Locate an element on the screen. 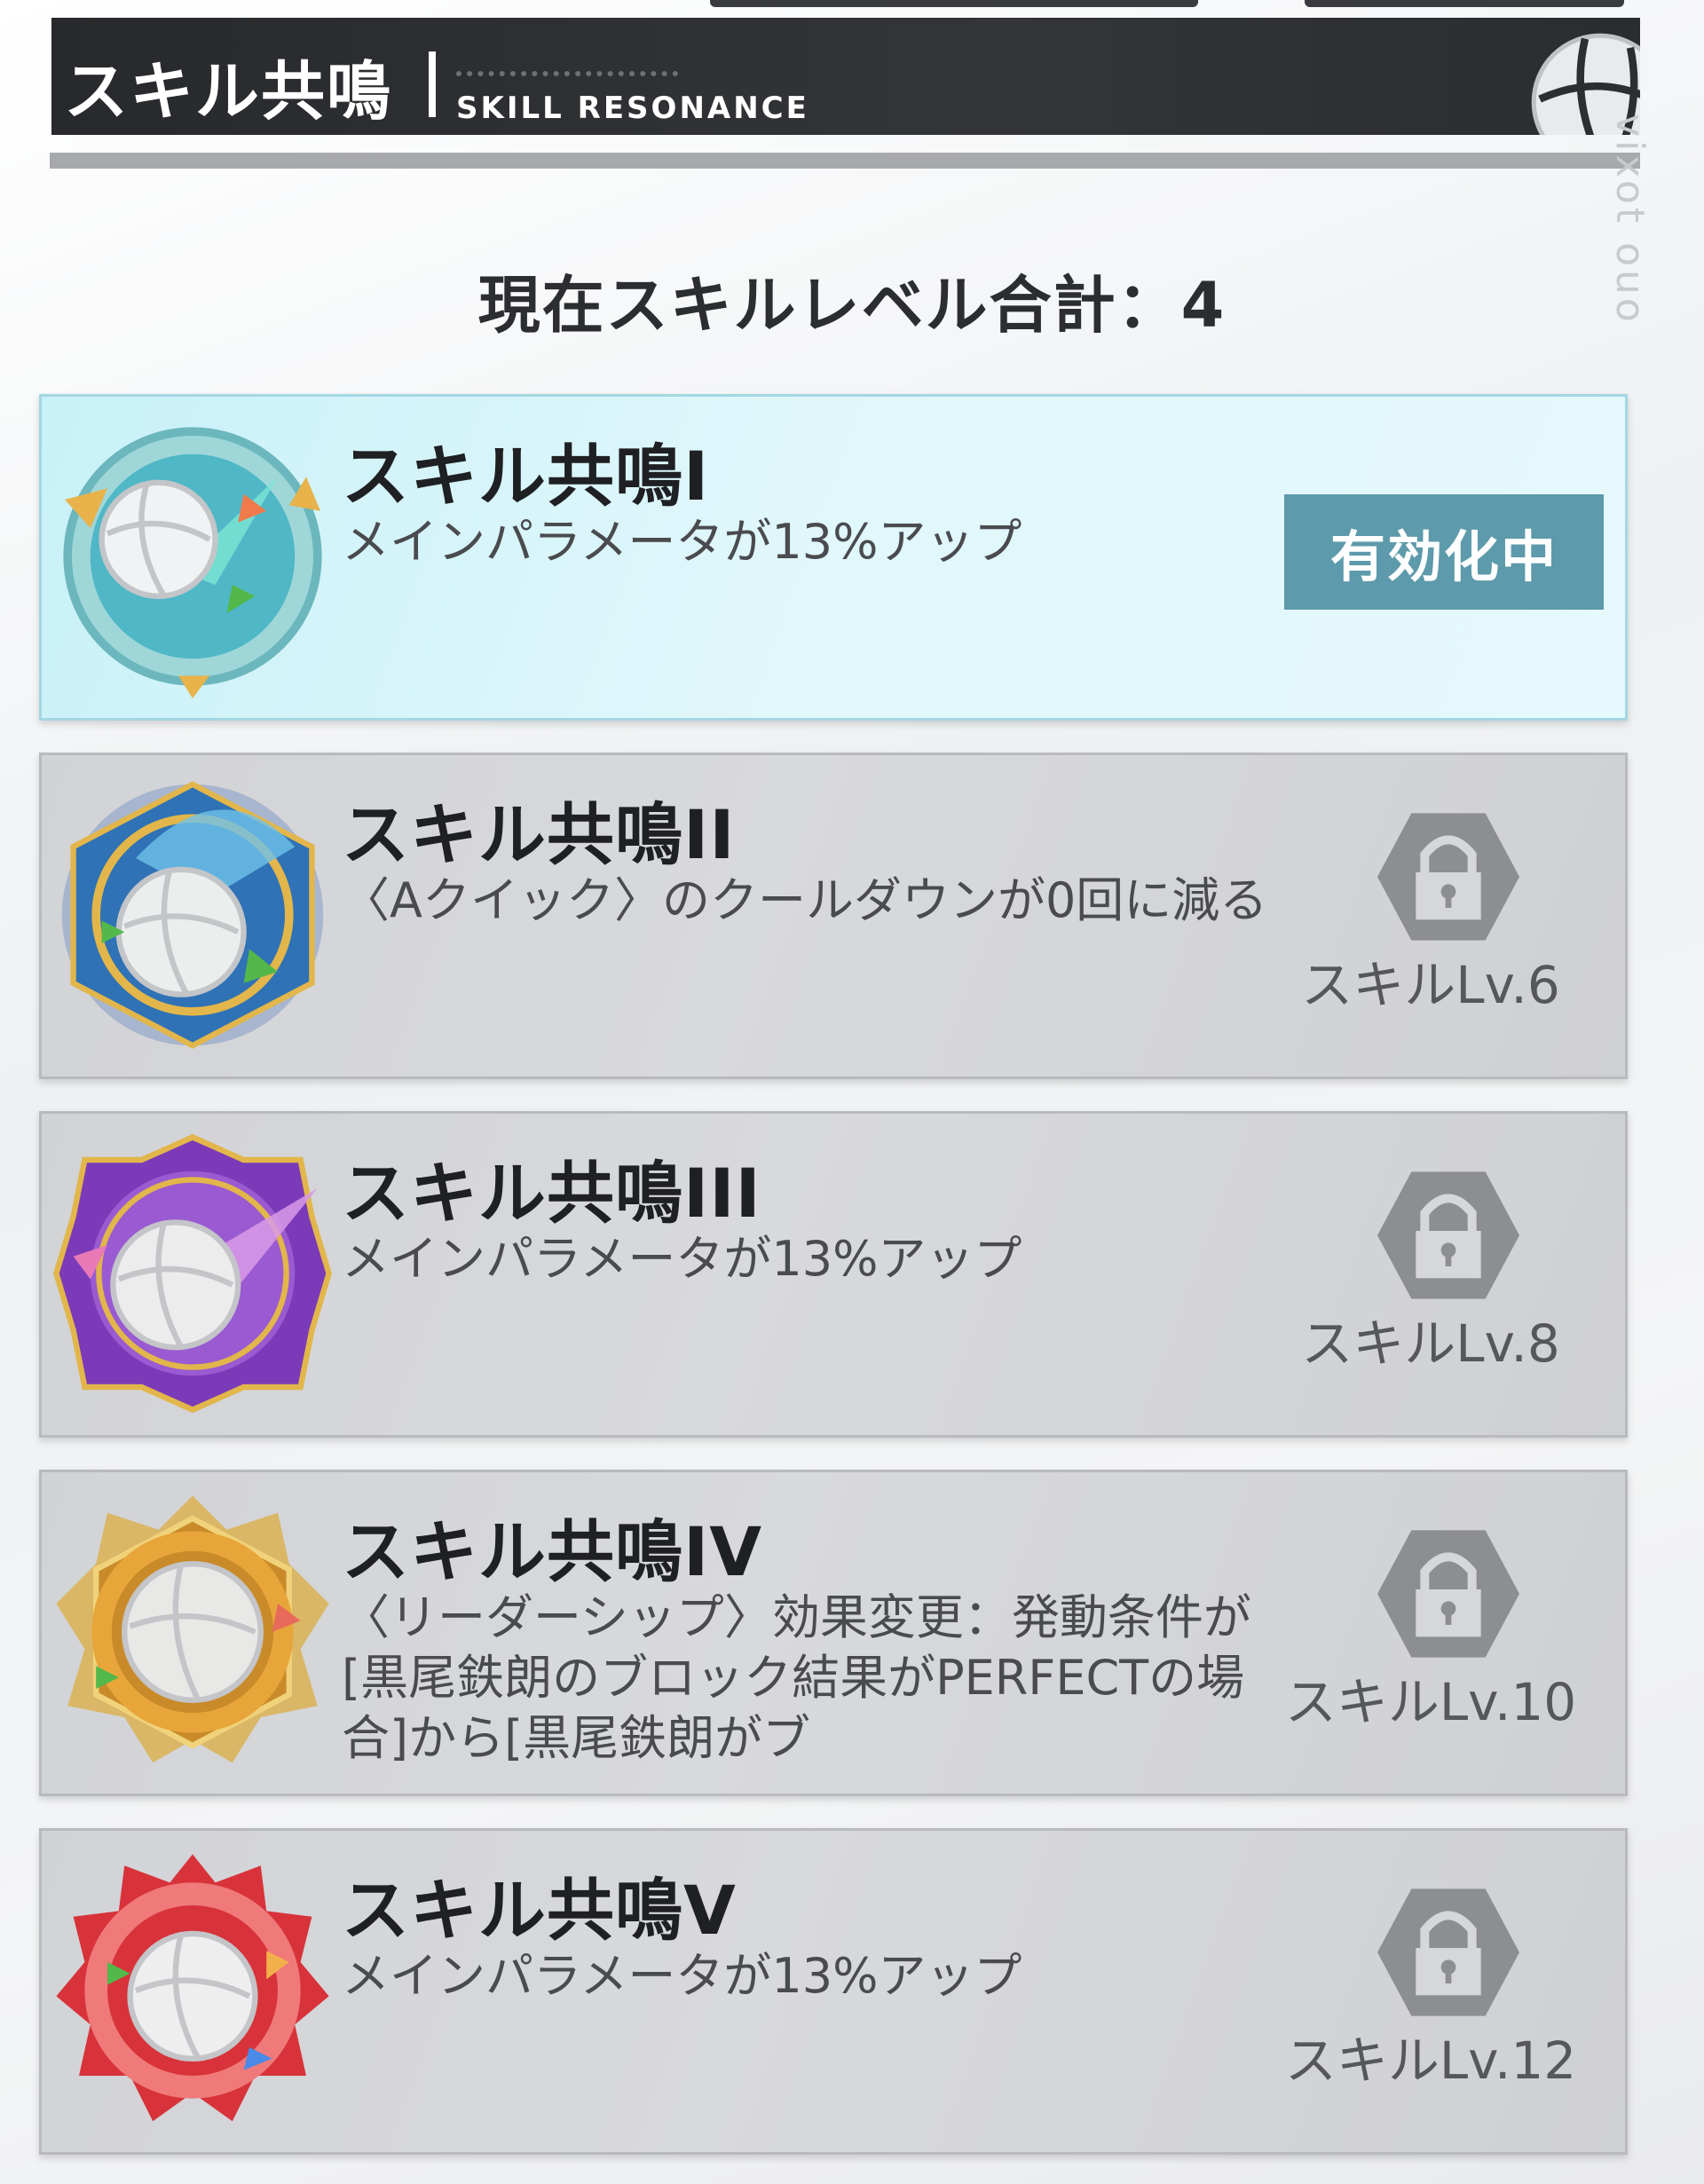  header-separator is located at coordinates (432, 84).